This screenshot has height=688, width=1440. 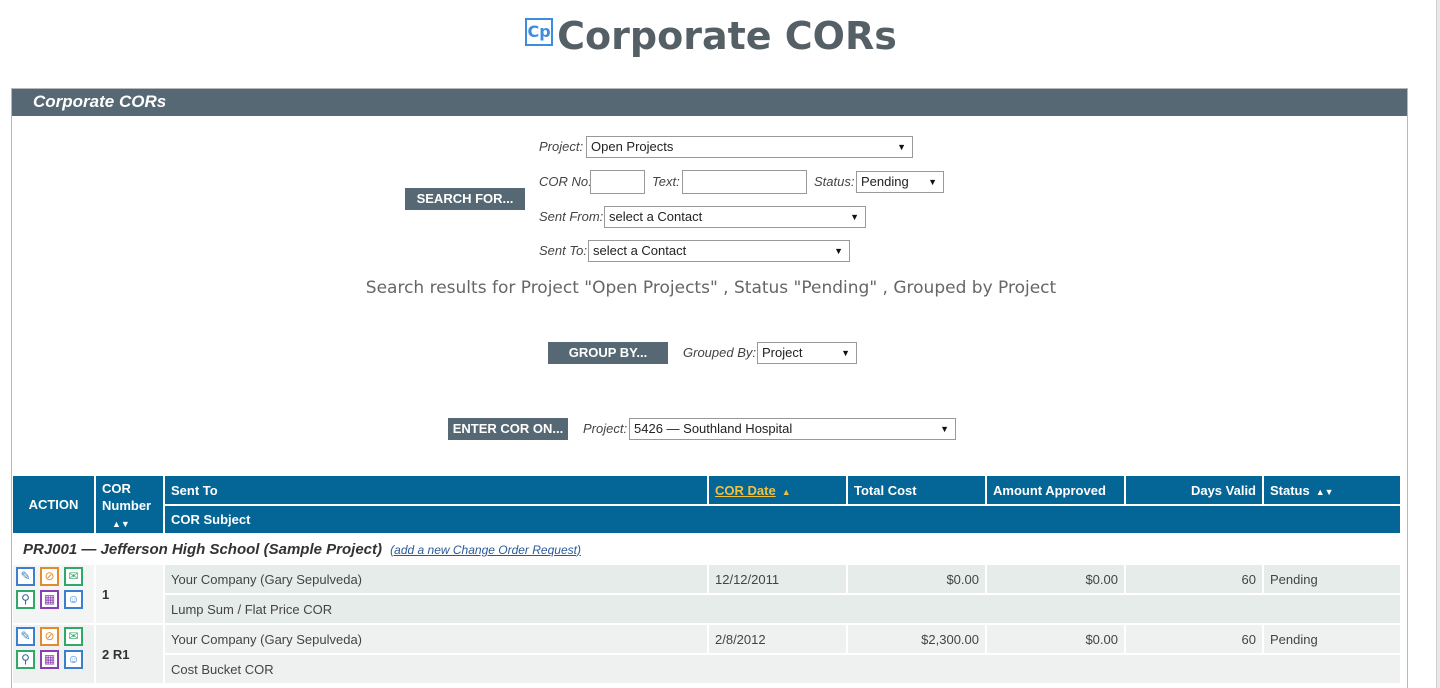 What do you see at coordinates (54, 505) in the screenshot?
I see `col-action: ACTION` at bounding box center [54, 505].